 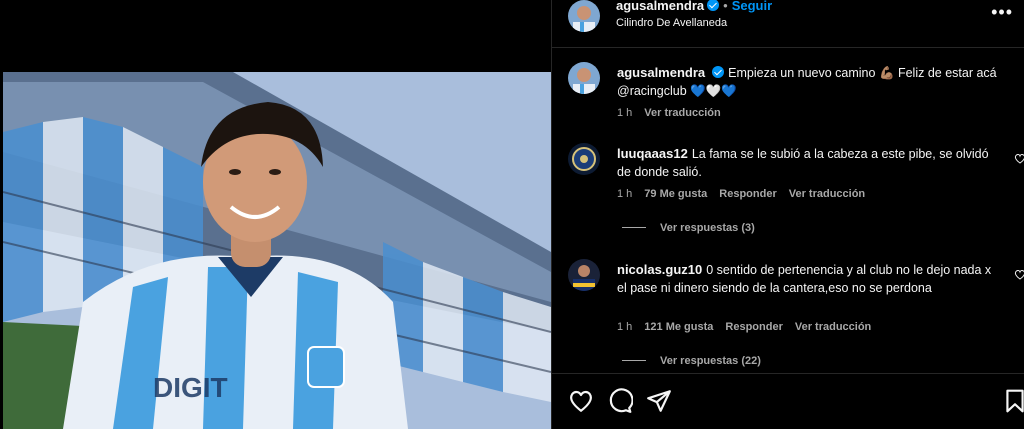 I want to click on comment-meta: 1 h 79 Me gusta Responder Ver traducción, so click(x=747, y=194).